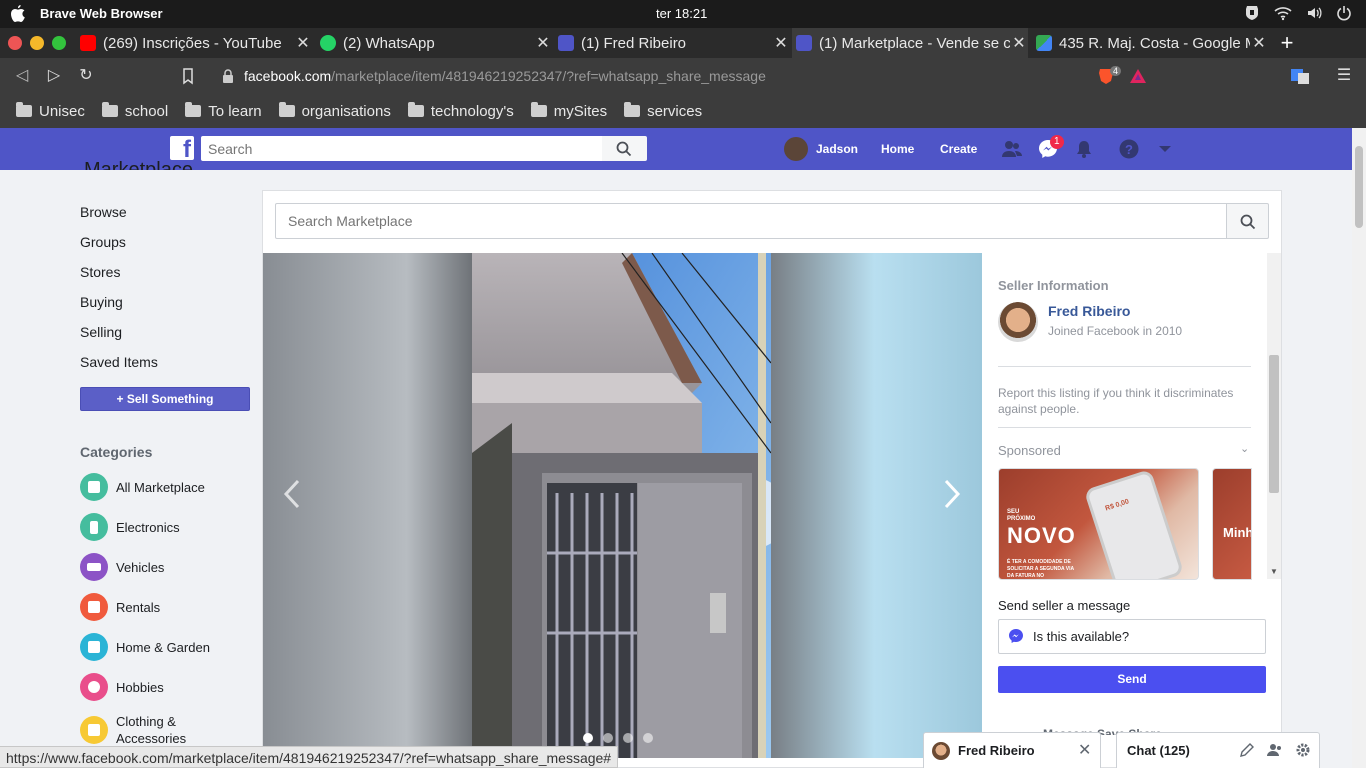  What do you see at coordinates (460, 111) in the screenshot?
I see `bookmark-folder-technologys: technology's` at bounding box center [460, 111].